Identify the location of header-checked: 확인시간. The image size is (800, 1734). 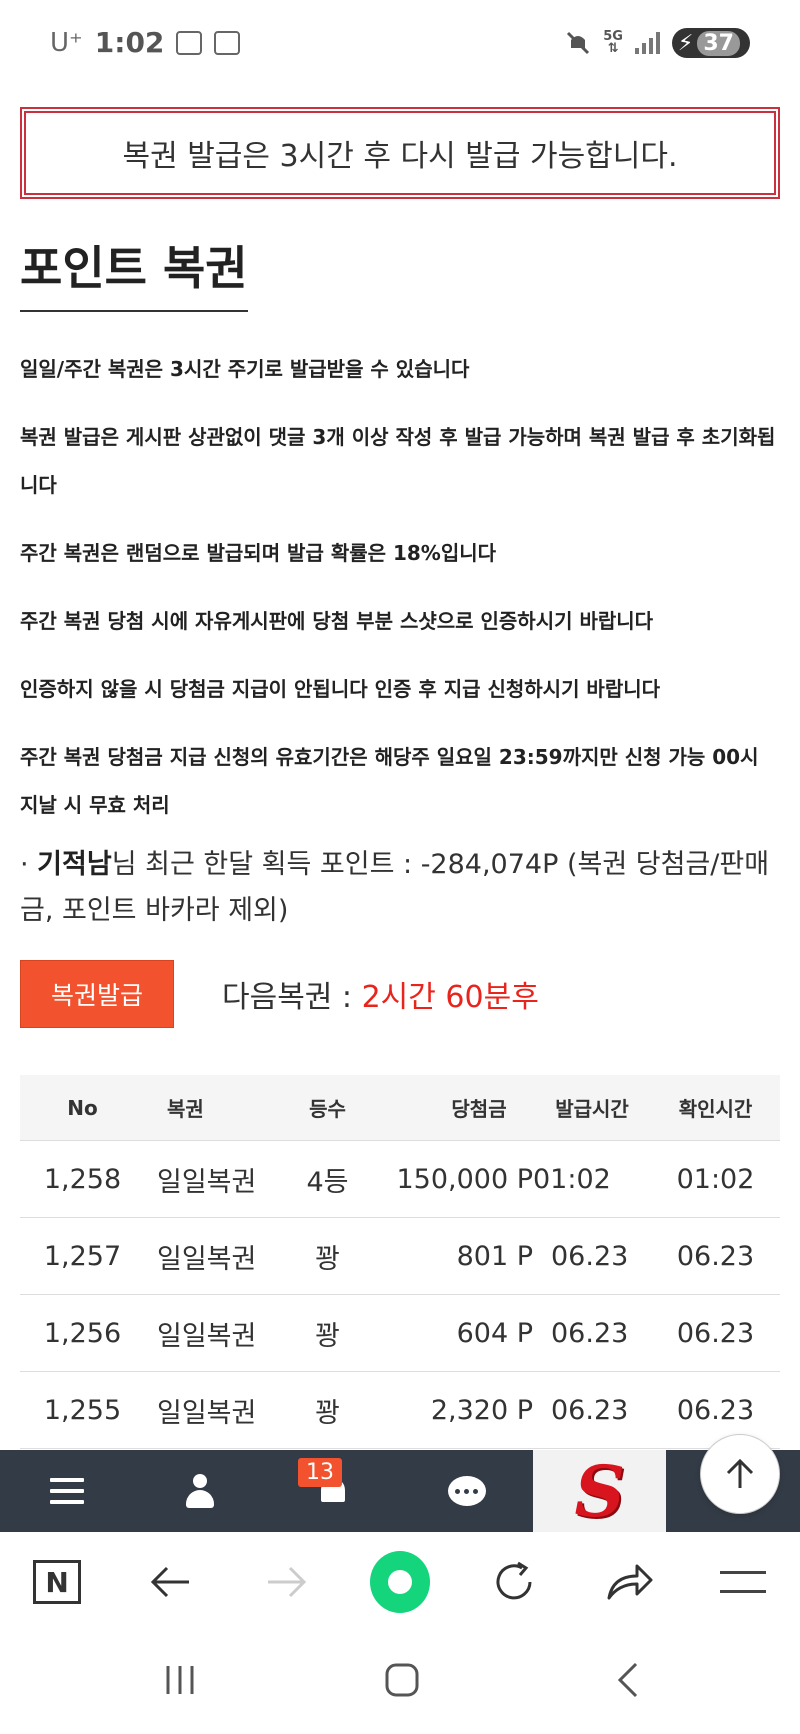
(715, 1109).